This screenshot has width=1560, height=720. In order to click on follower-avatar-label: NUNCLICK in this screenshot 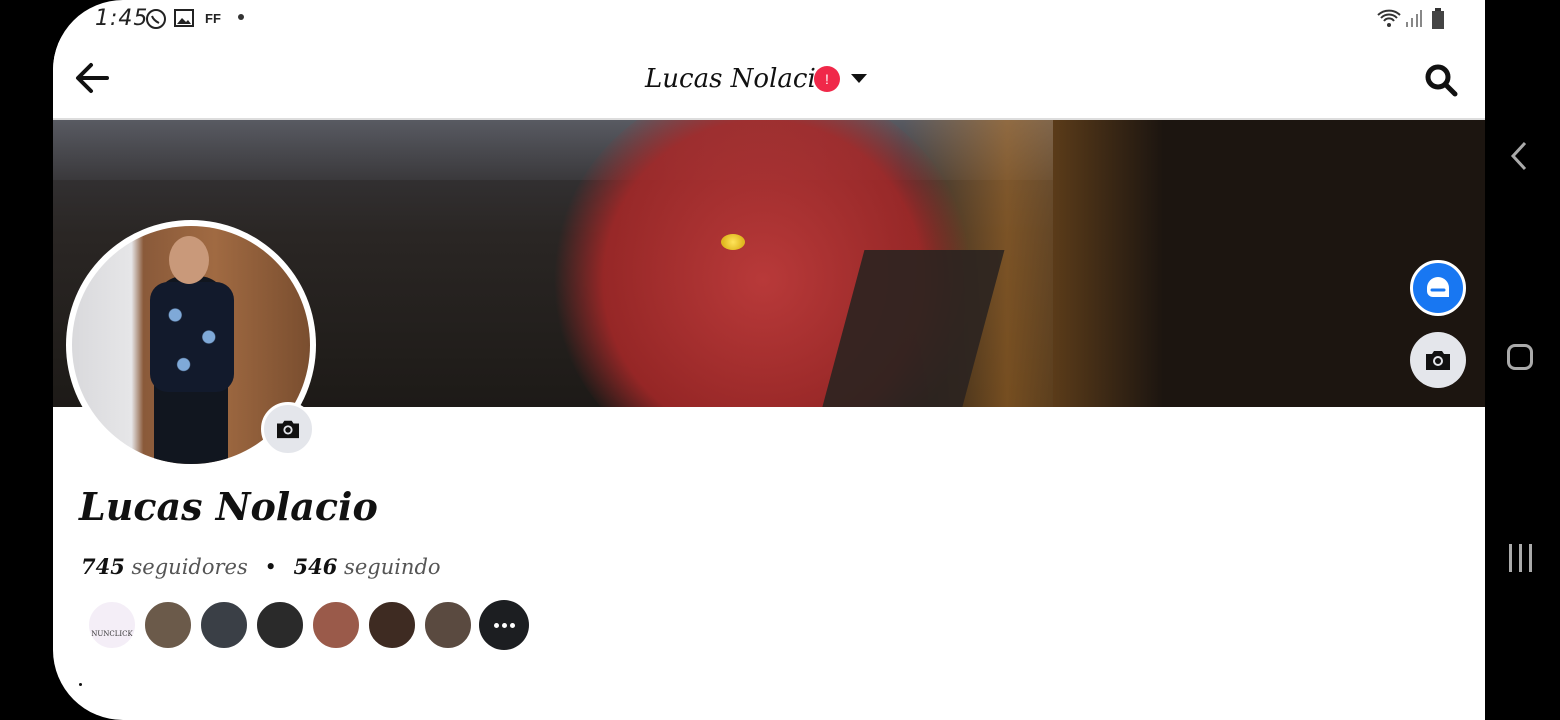, I will do `click(112, 634)`.